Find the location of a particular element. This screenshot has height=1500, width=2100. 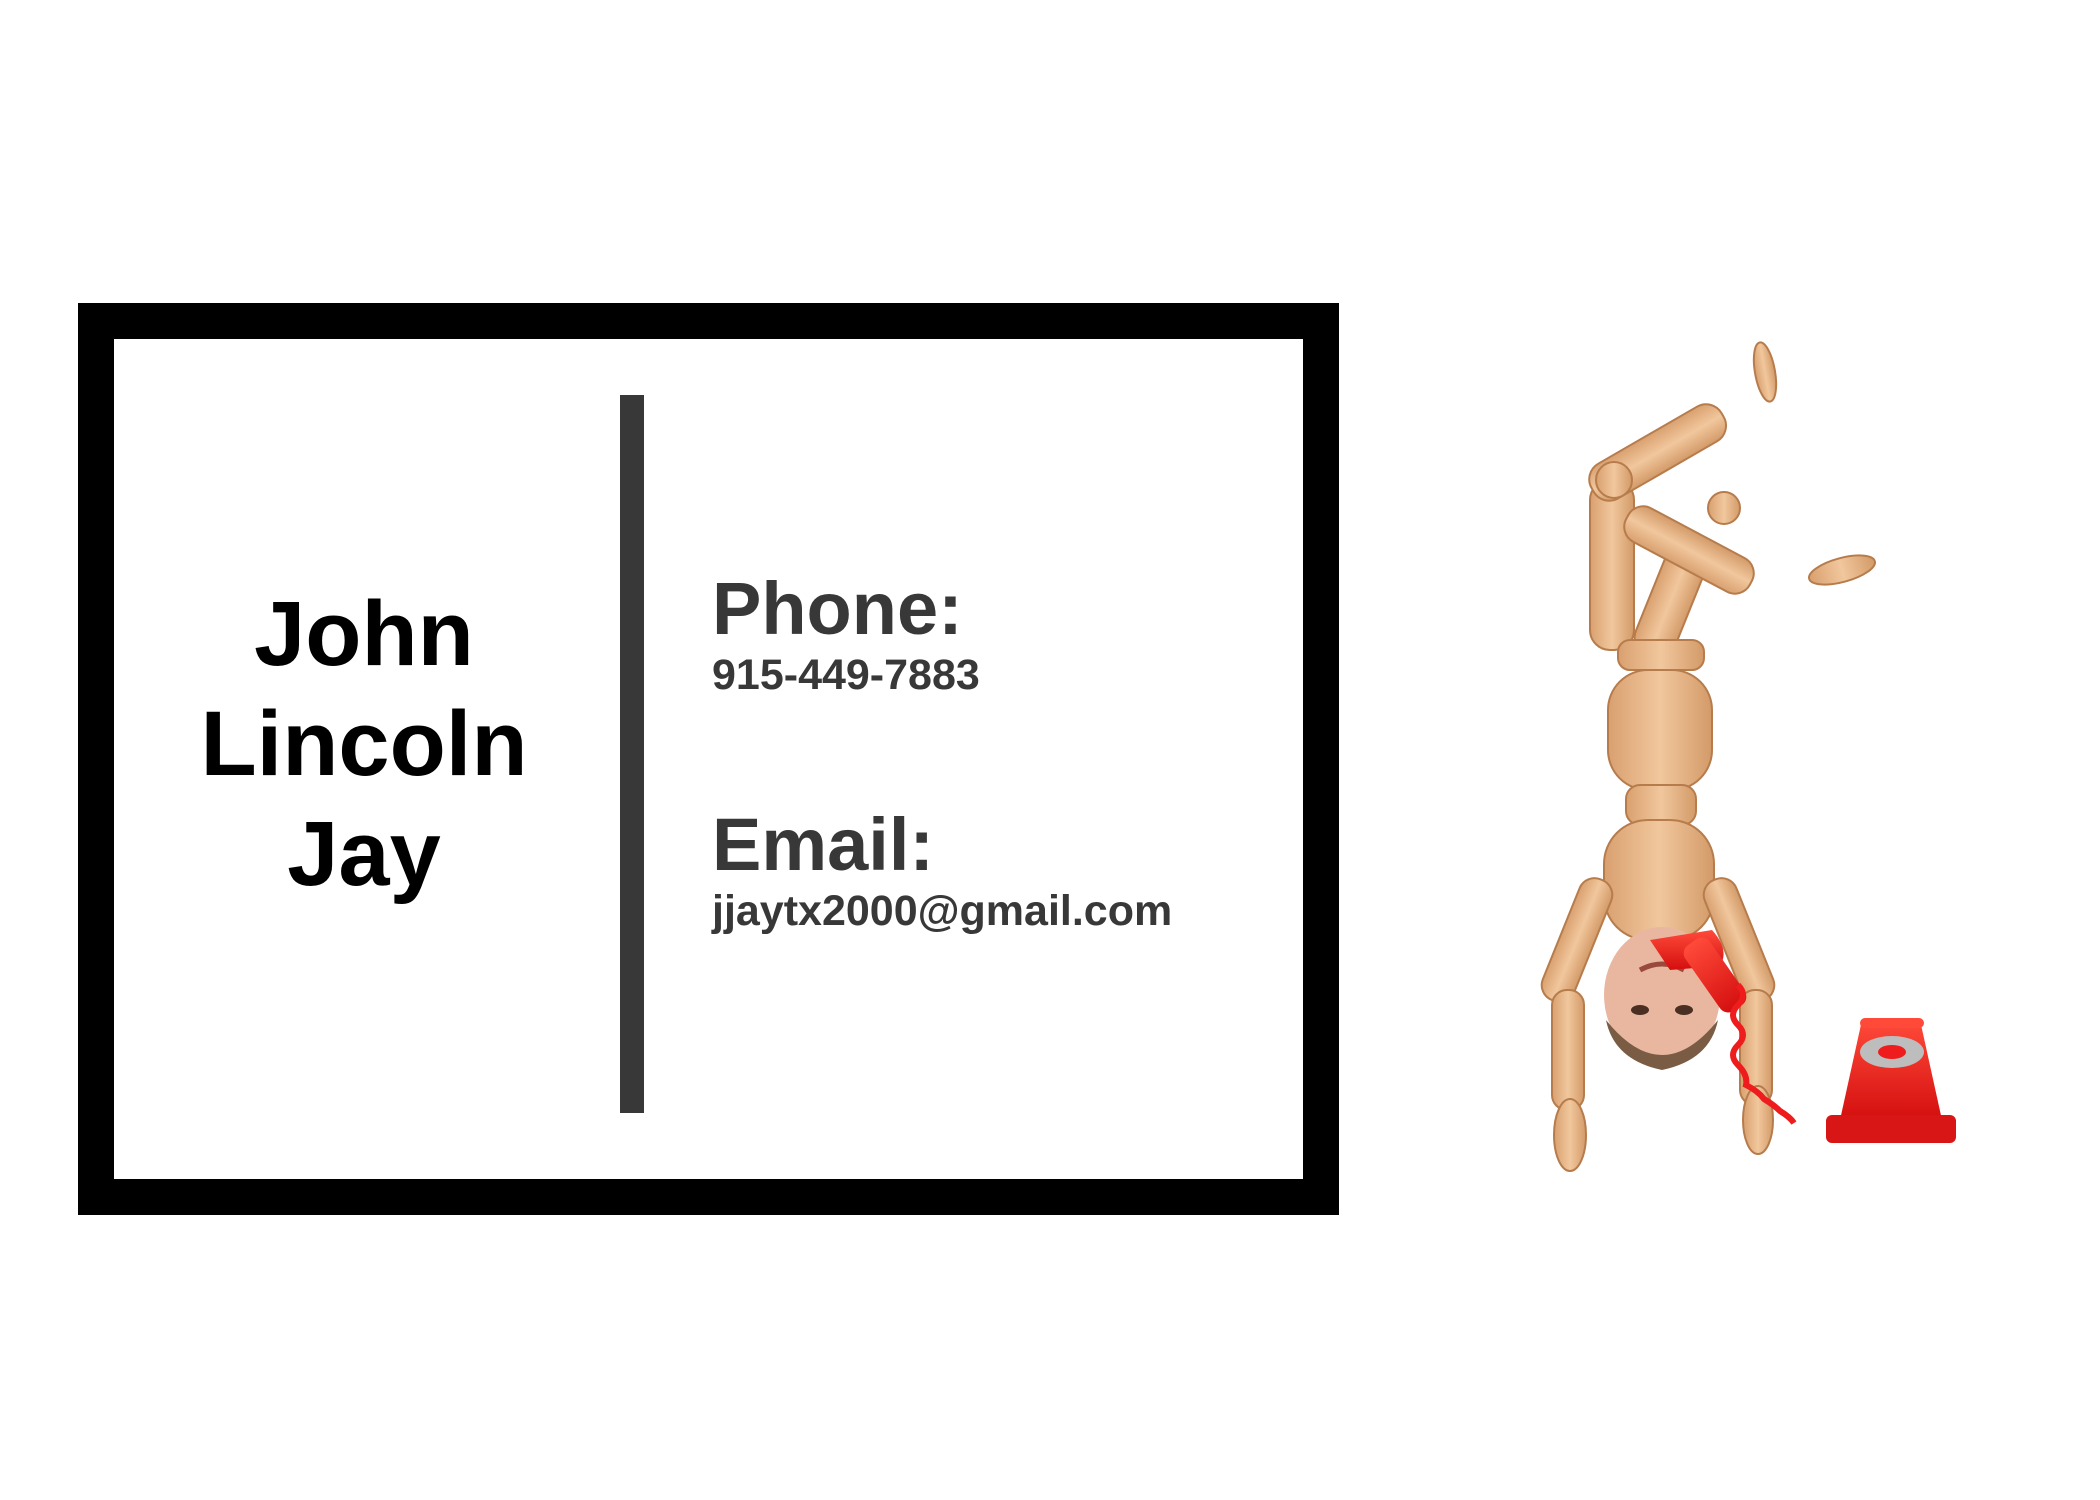

email-block: Email: jjaytx2000@gmail.com is located at coordinates (942, 871).